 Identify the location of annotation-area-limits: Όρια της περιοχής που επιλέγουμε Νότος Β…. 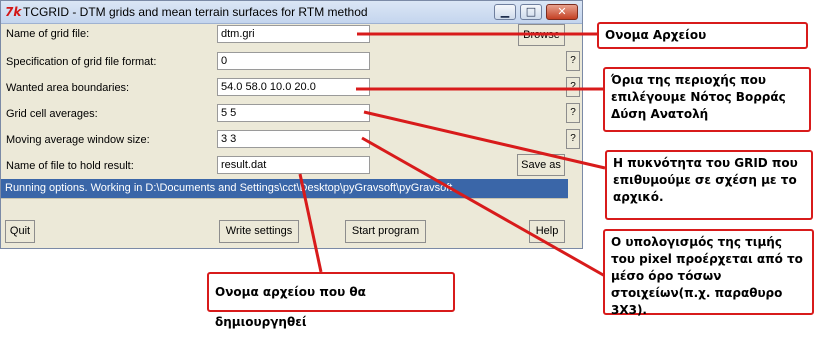
(707, 99).